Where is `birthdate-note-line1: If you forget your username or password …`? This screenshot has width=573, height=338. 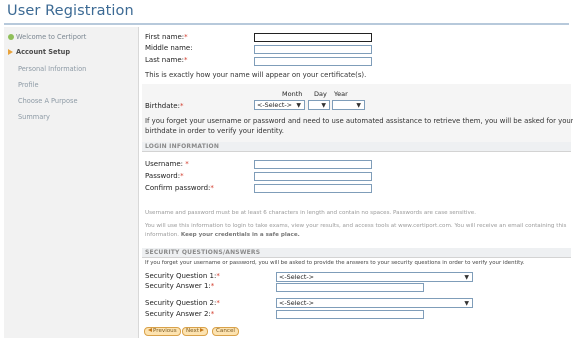 birthdate-note-line1: If you forget your username or password … is located at coordinates (359, 121).